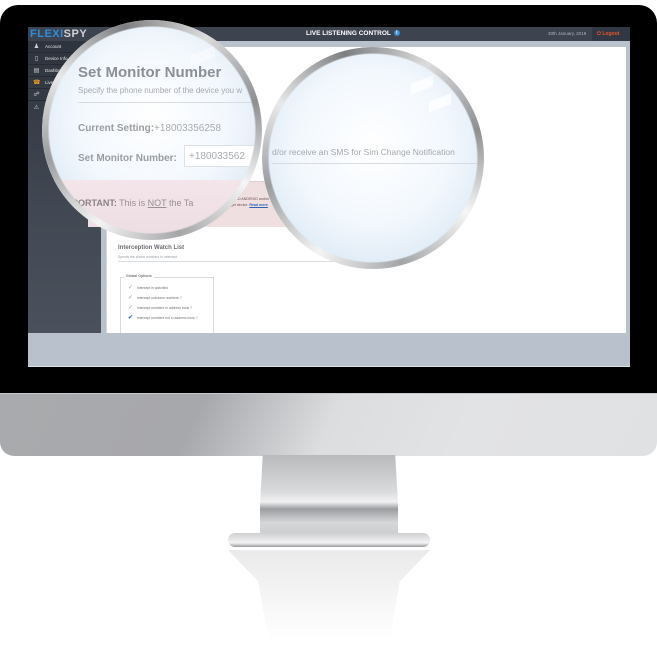 This screenshot has width=657, height=665. I want to click on info-icon: i, so click(396, 33).